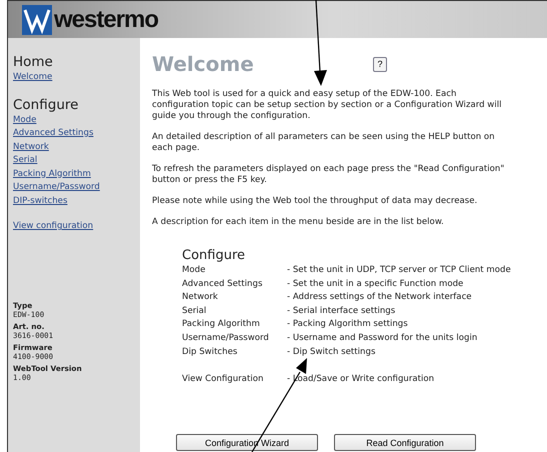  Describe the element at coordinates (380, 64) in the screenshot. I see `help-button: ?` at that location.